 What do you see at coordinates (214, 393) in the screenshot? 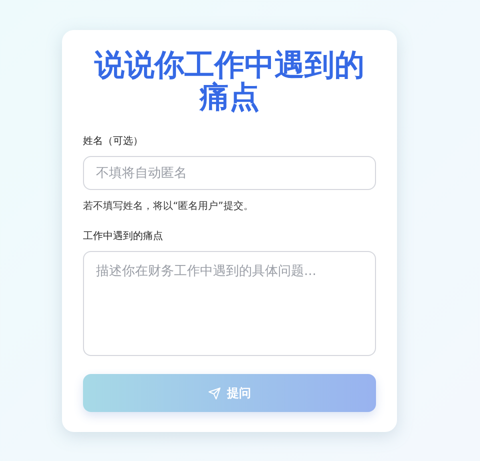
I see `send-icon` at bounding box center [214, 393].